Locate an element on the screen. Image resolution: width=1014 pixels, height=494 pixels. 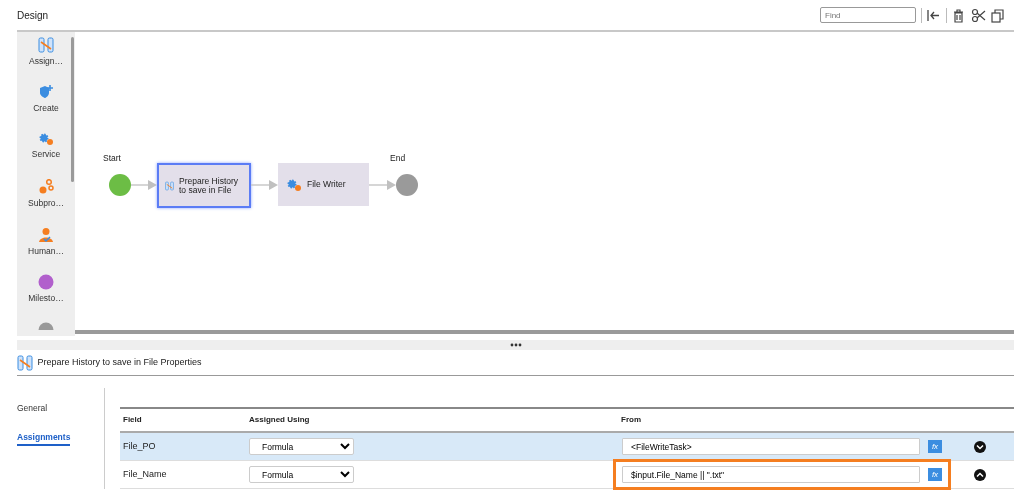
person-icon is located at coordinates (46, 234).